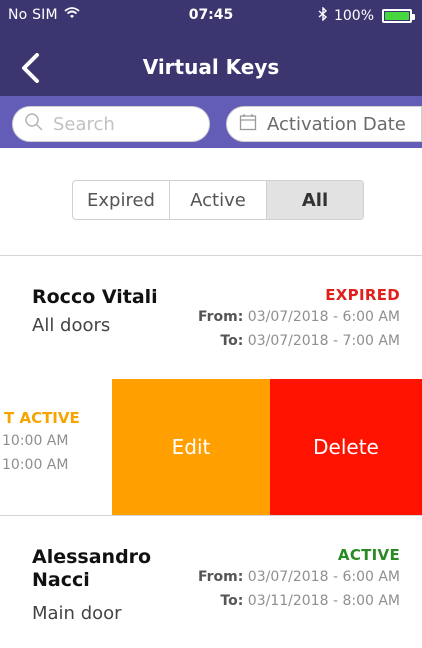 The width and height of the screenshot is (422, 648). I want to click on navigation-bar: Virtual Keys, so click(211, 68).